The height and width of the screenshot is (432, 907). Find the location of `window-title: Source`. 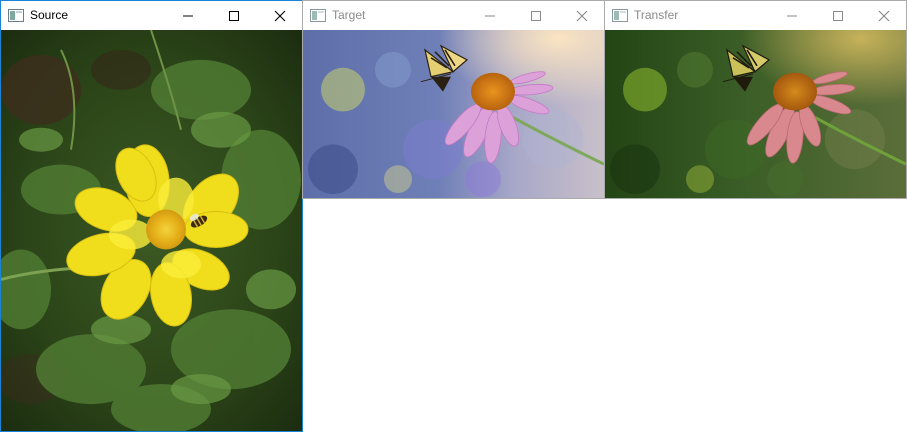

window-title: Source is located at coordinates (49, 15).